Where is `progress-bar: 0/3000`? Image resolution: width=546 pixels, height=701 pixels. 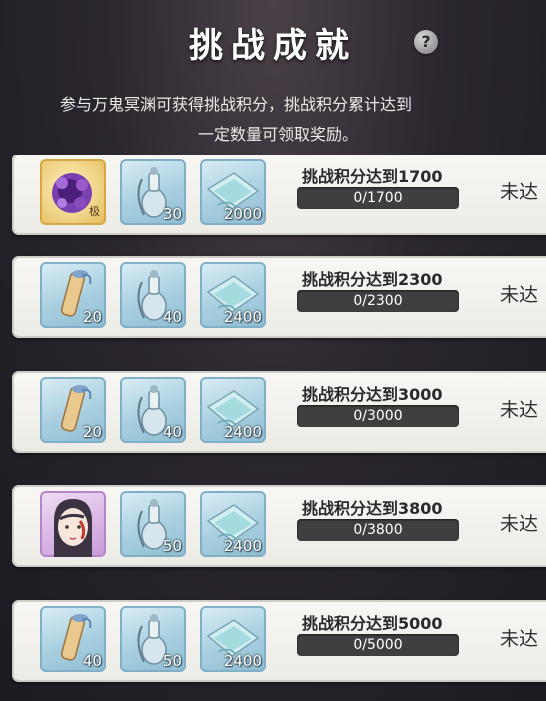
progress-bar: 0/3000 is located at coordinates (378, 416).